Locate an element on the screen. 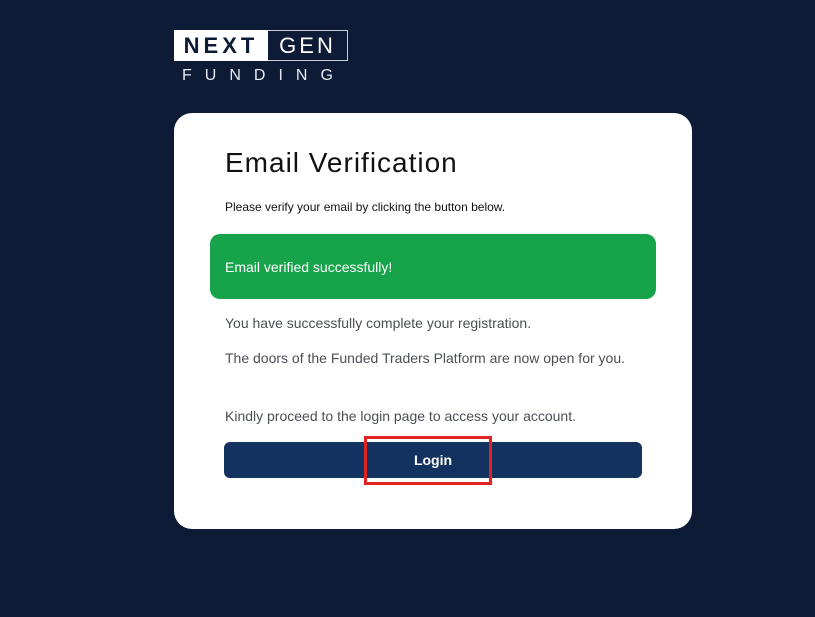 The height and width of the screenshot is (617, 815). nextgen-funding-logo: NEXT GEN FUNDING is located at coordinates (261, 58).